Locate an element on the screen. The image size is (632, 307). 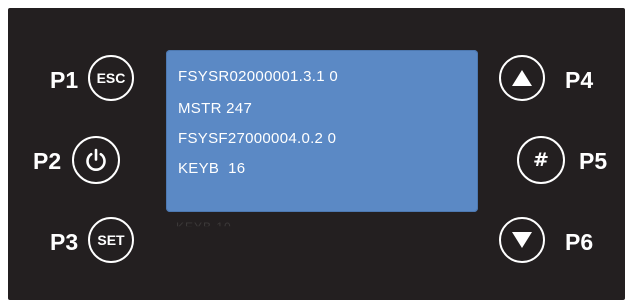
power-button is located at coordinates (96, 160).